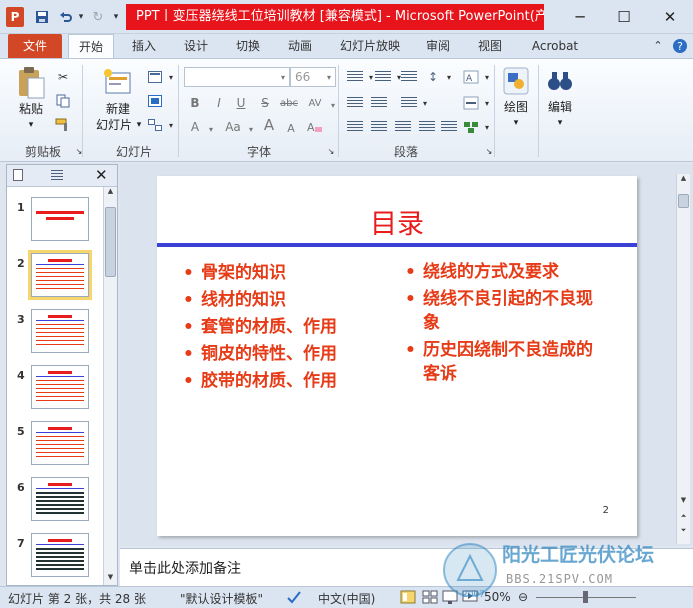  I want to click on slide-thumbnail: 7, so click(55, 556).